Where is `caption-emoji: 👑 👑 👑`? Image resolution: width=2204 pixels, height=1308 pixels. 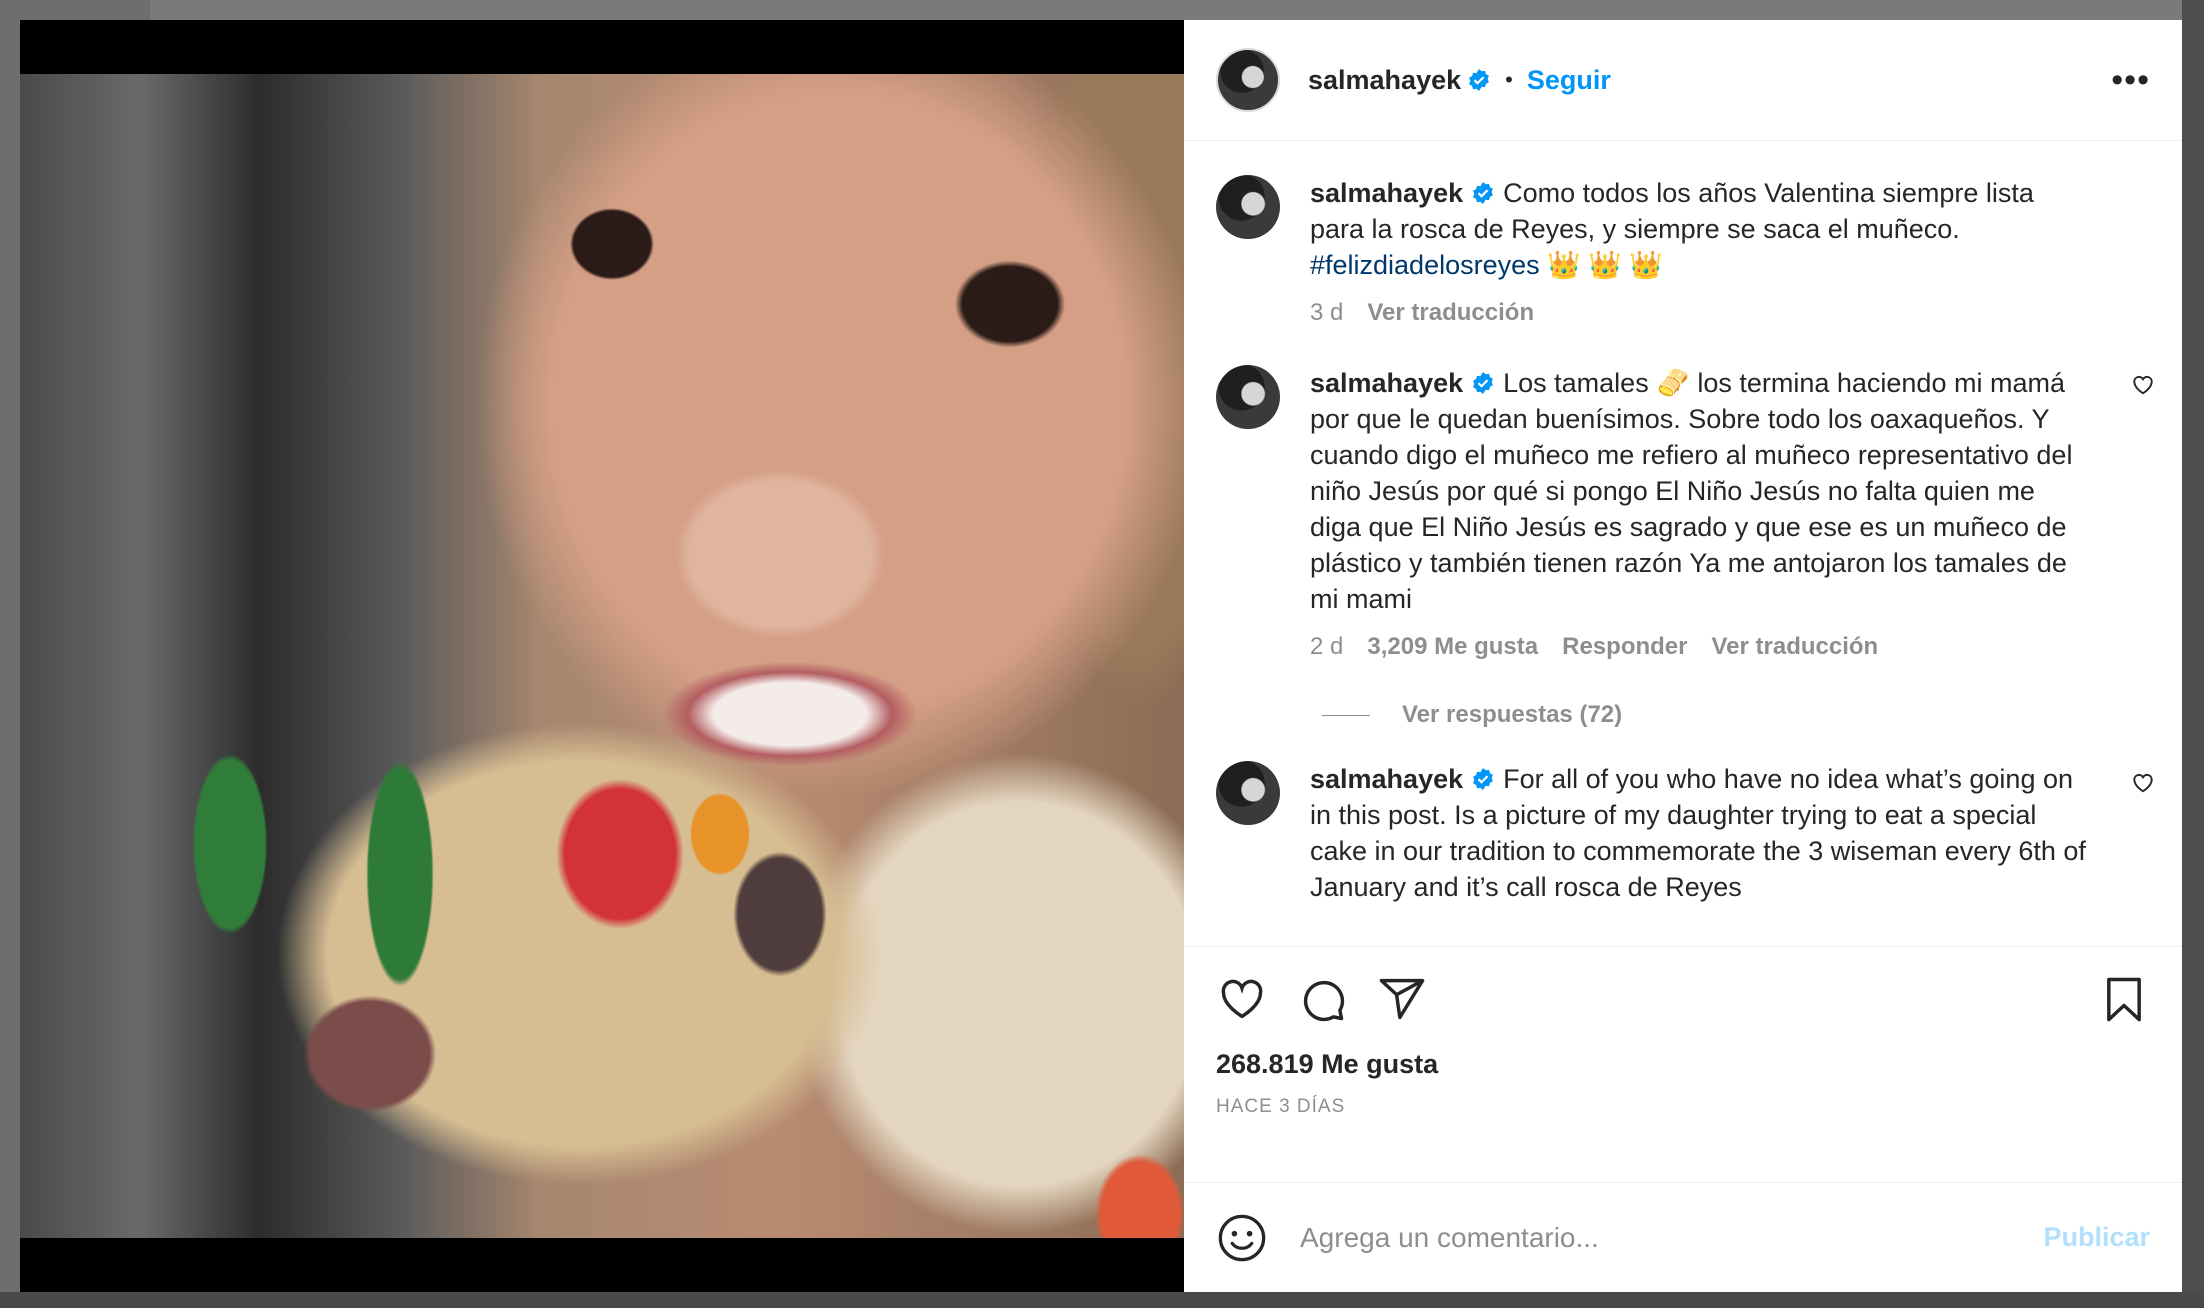
caption-emoji: 👑 👑 👑 is located at coordinates (1605, 265).